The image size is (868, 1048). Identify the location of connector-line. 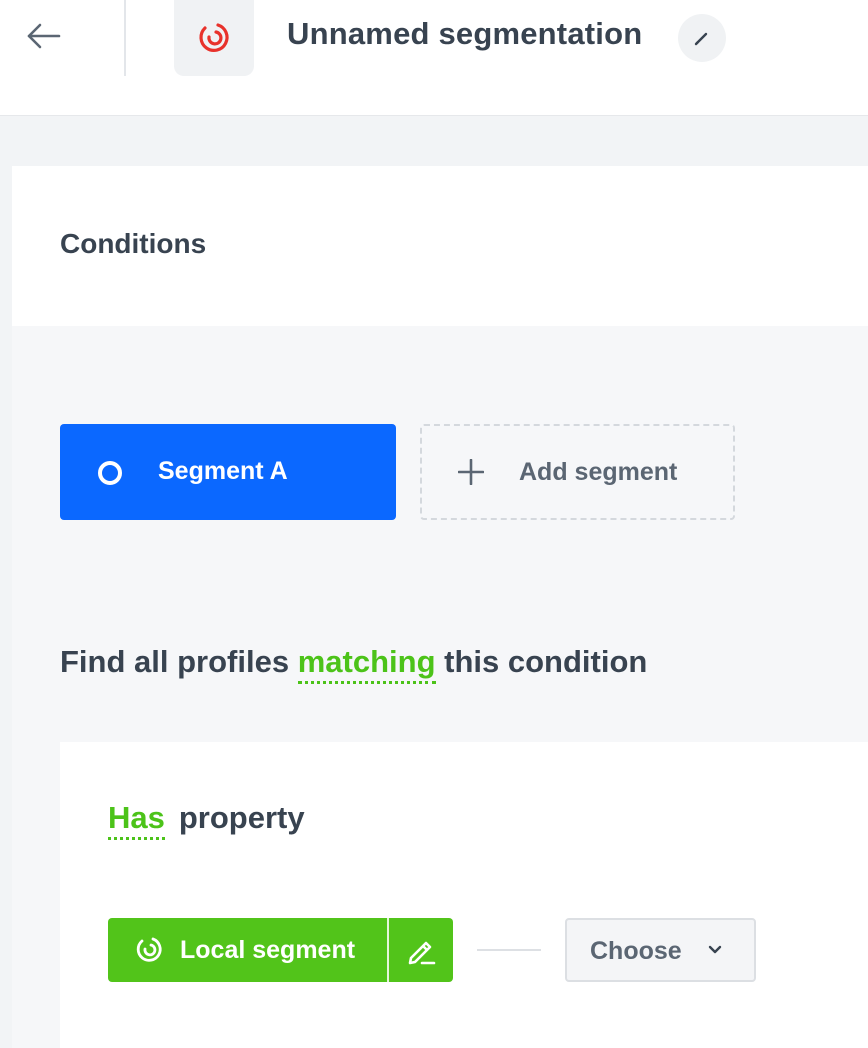
(509, 950).